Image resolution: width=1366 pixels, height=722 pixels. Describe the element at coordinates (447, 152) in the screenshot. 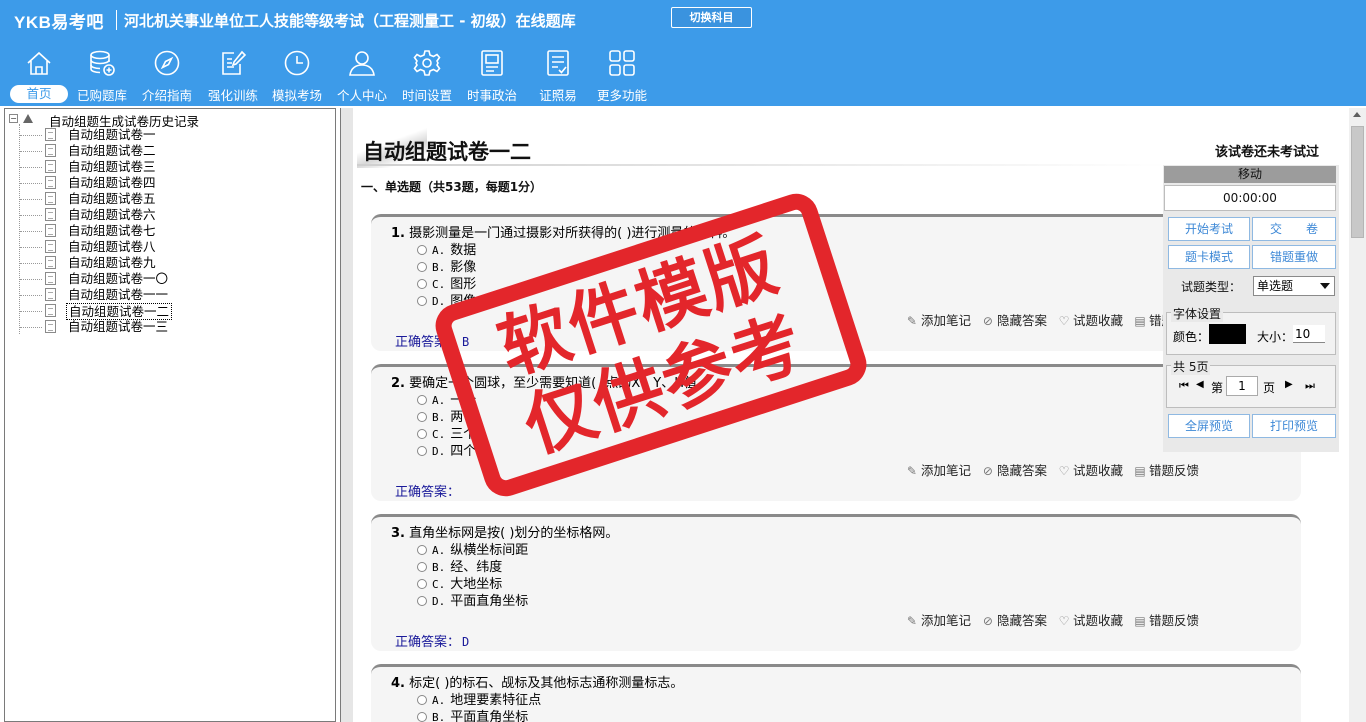

I see `paper-title: 自动组题试卷一二` at that location.